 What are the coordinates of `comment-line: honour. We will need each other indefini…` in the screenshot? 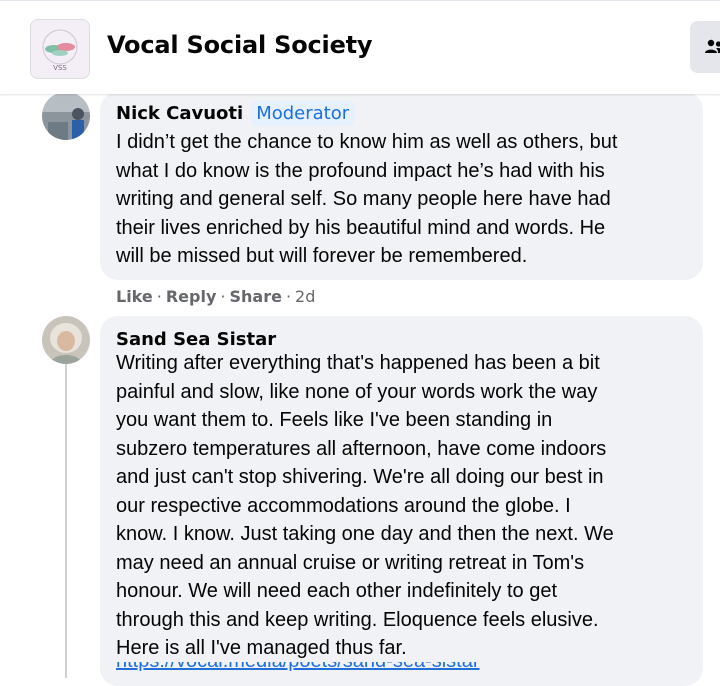 It's located at (337, 591).